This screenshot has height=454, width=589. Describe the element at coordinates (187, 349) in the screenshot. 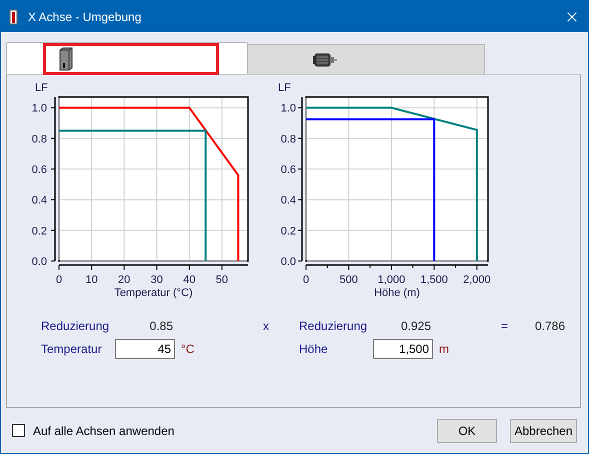

I see `unit-label: °C` at that location.